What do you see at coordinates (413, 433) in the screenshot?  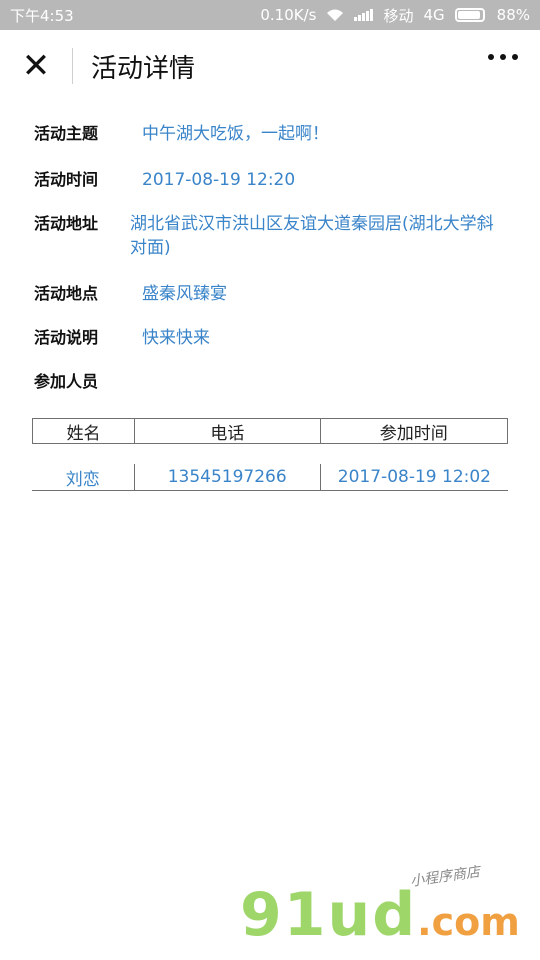 I see `column-header-join-time: 参加时间` at bounding box center [413, 433].